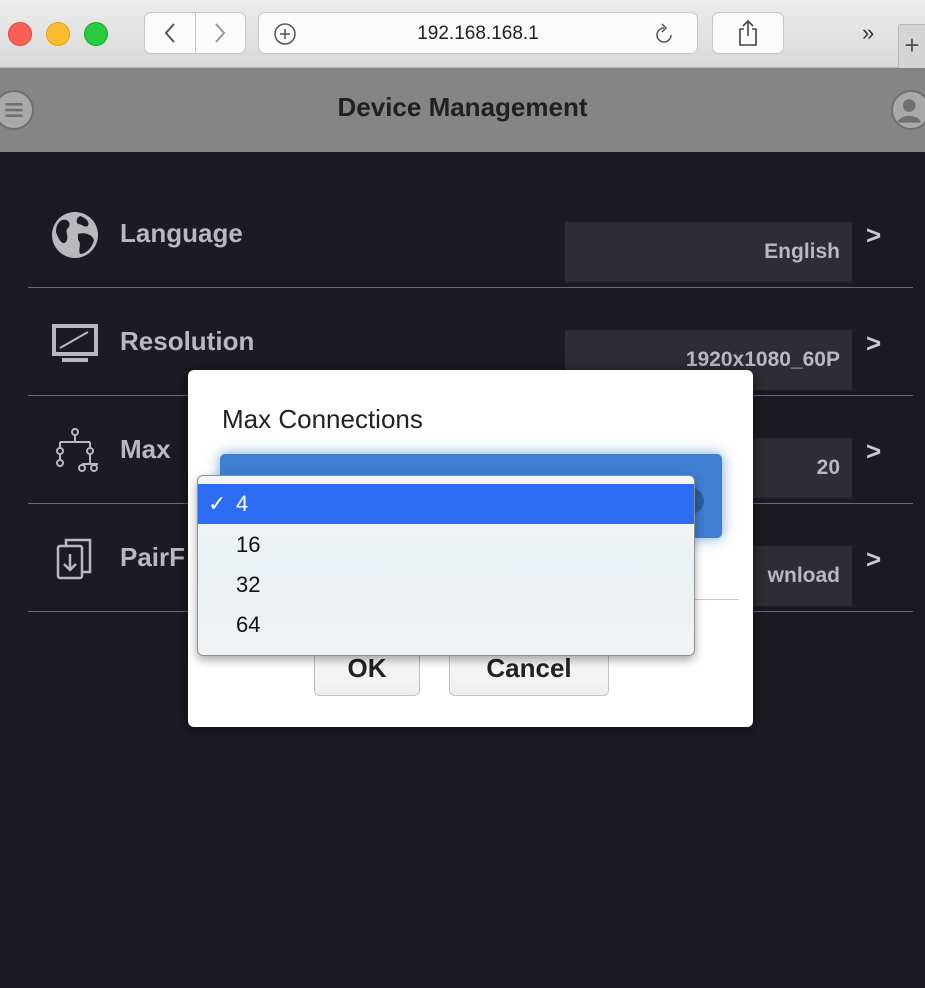 This screenshot has width=925, height=988. Describe the element at coordinates (446, 585) in the screenshot. I see `dropdown-option: 32` at that location.